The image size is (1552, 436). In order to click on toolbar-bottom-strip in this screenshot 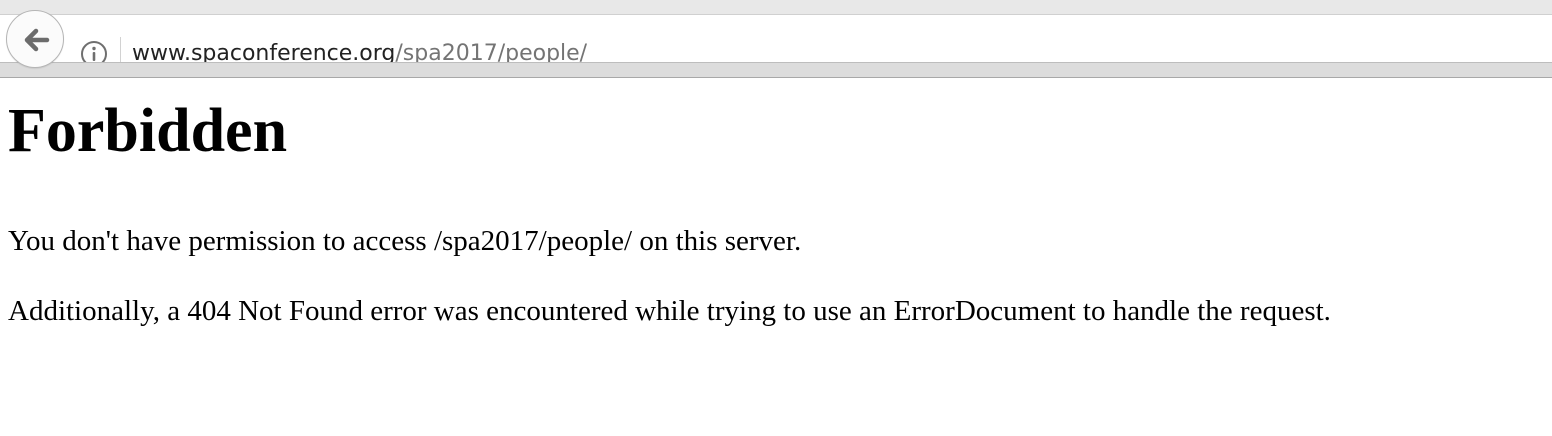, I will do `click(776, 70)`.